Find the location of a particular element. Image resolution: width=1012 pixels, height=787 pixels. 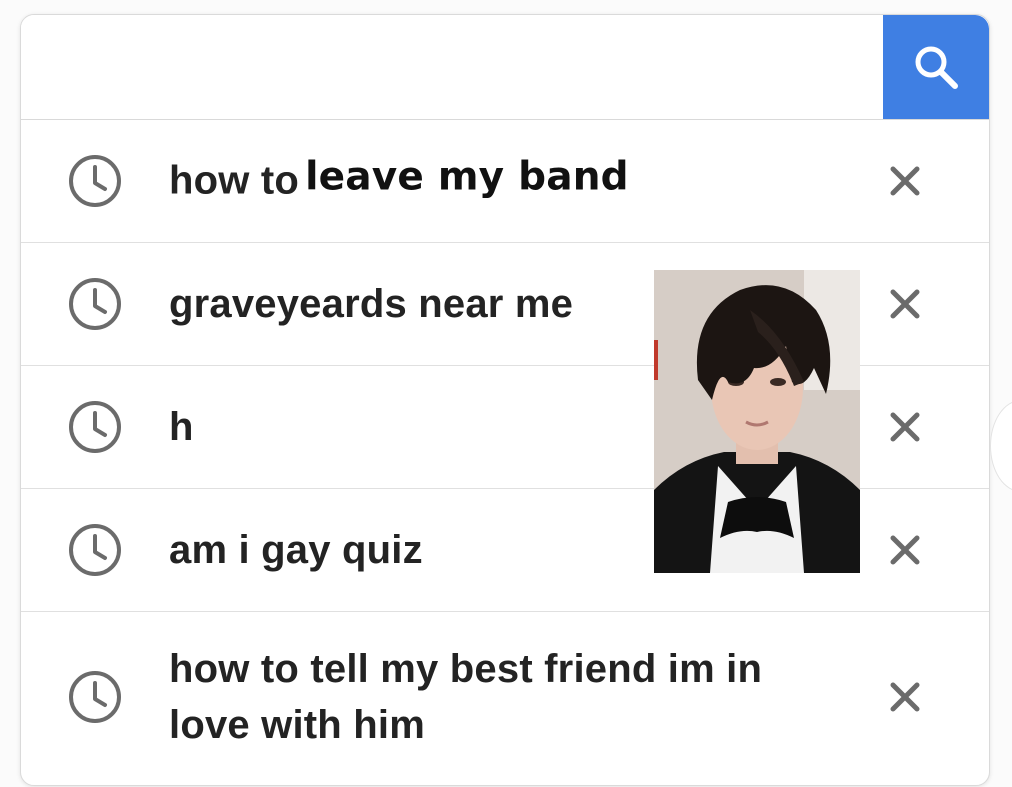

search-button is located at coordinates (936, 67).